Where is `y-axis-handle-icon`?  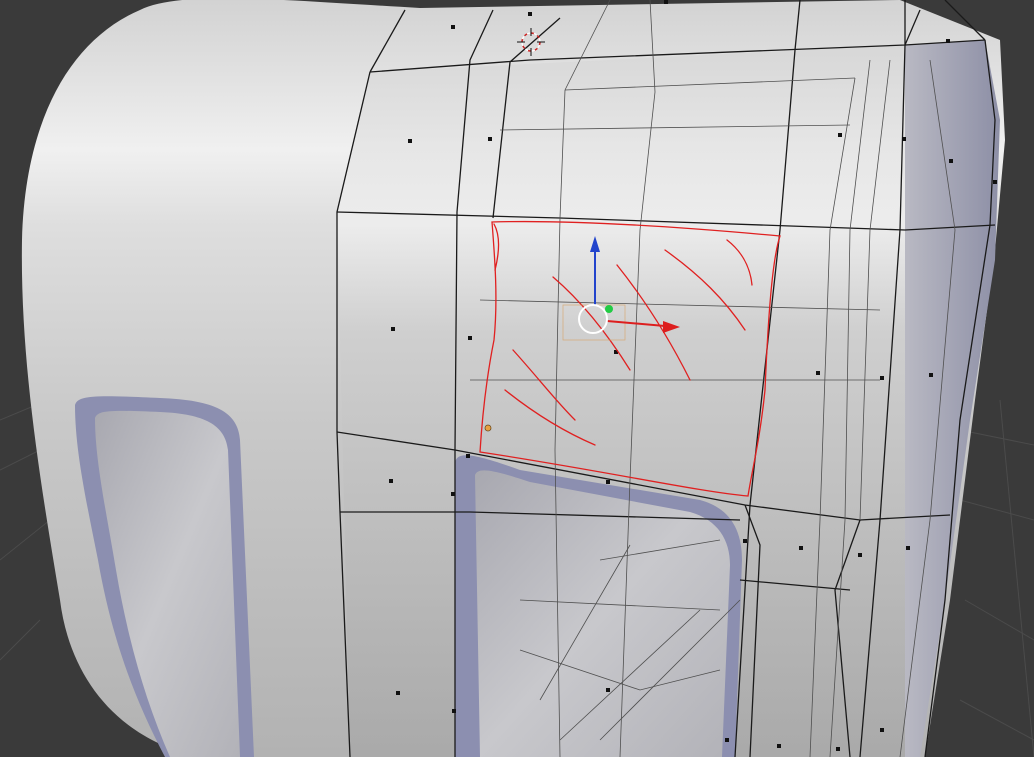
y-axis-handle-icon is located at coordinates (609, 309).